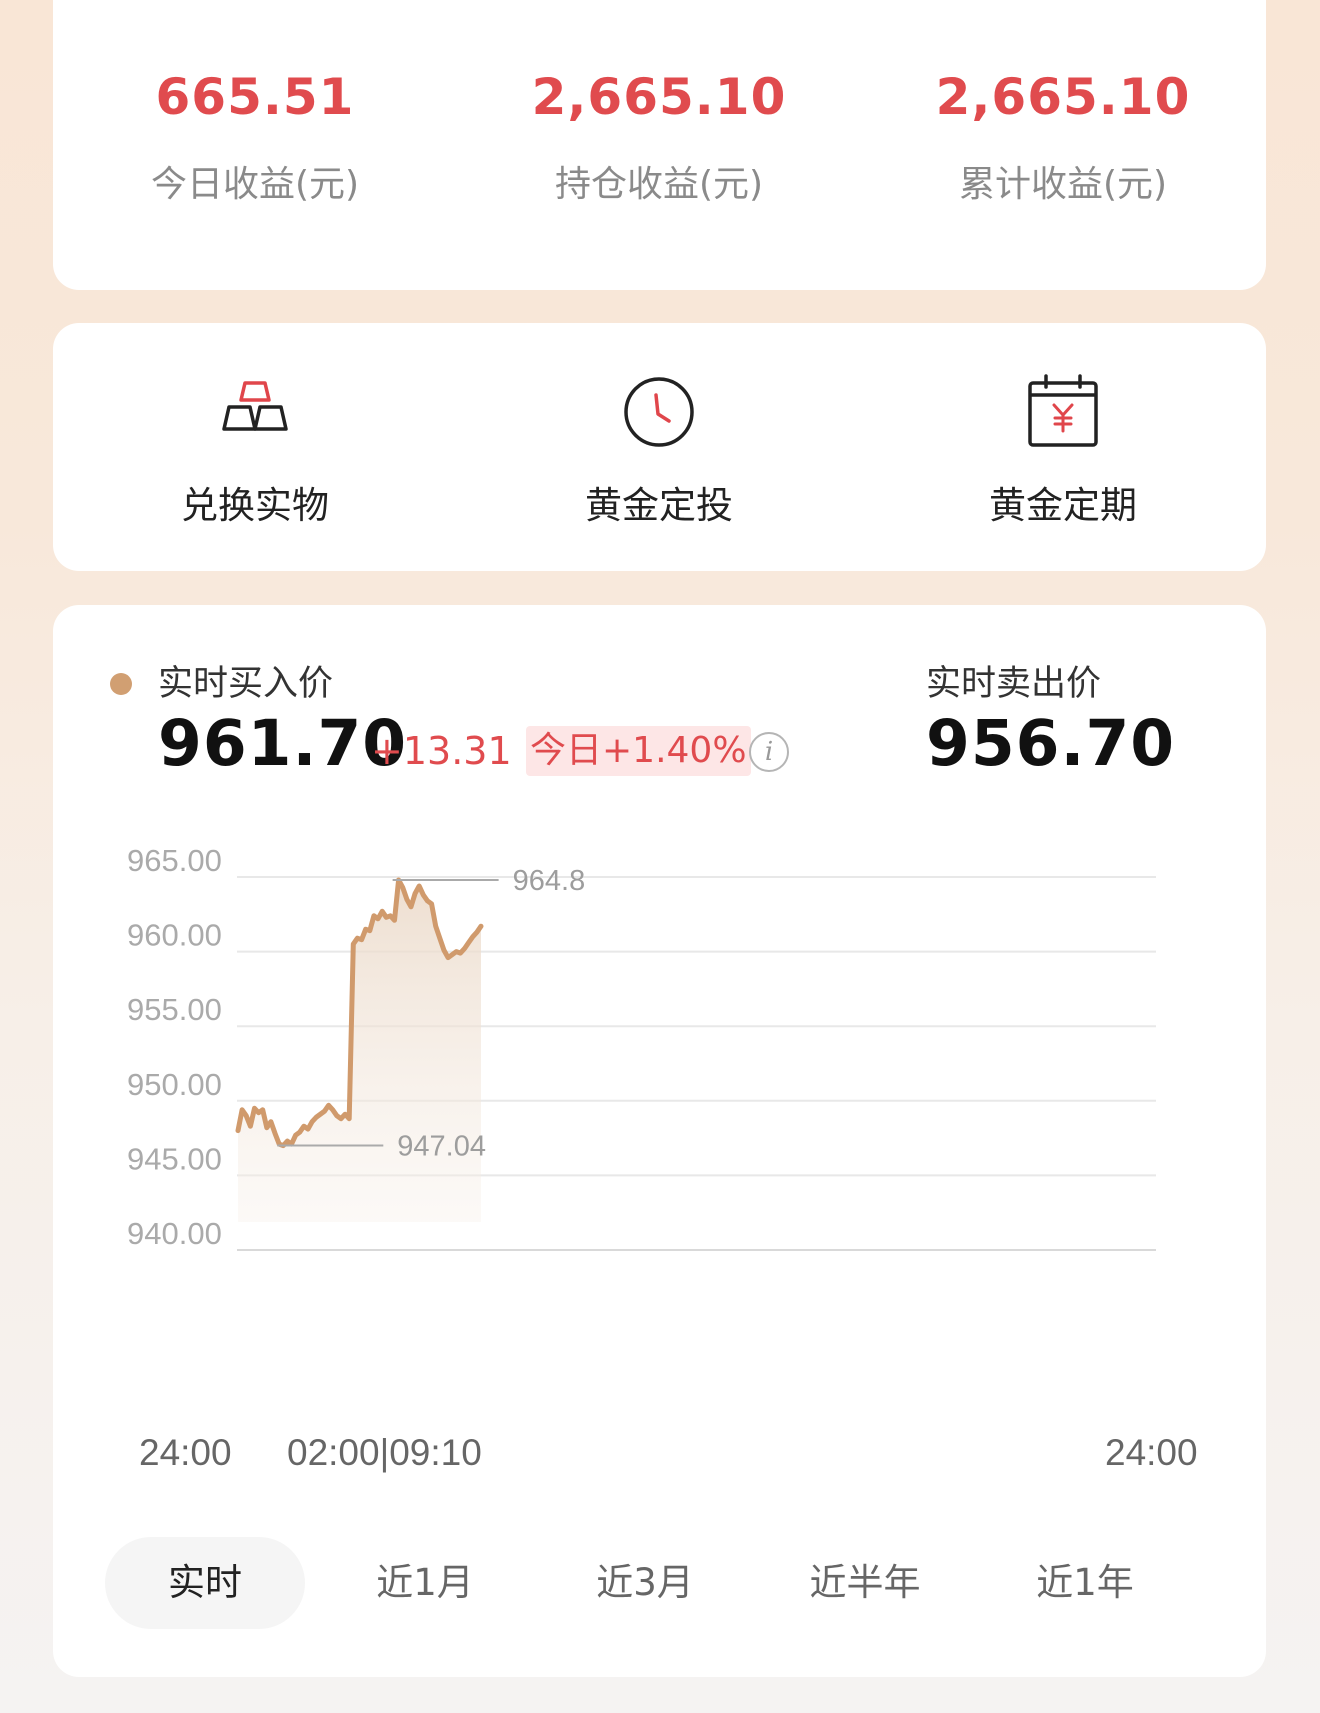 This screenshot has width=1320, height=1713. Describe the element at coordinates (255, 184) in the screenshot. I see `today-profit-label: 今日收益(元)` at that location.